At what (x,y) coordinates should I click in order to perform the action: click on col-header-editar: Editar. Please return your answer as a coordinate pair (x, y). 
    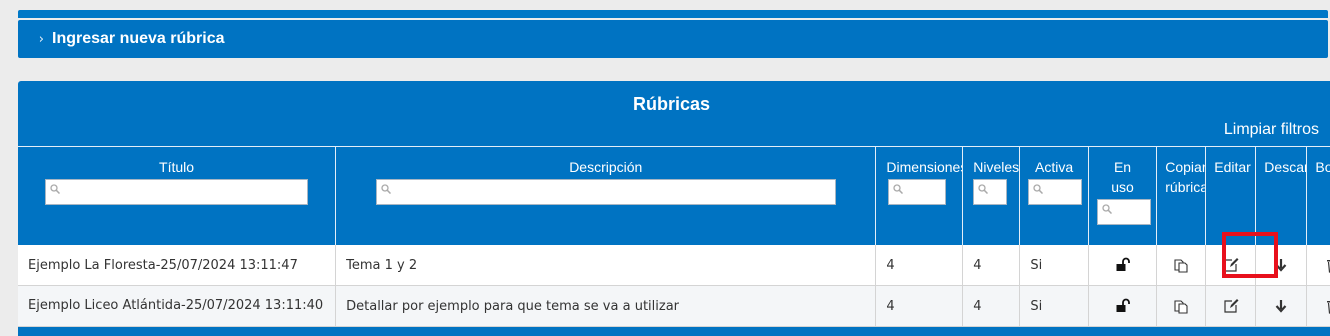
    Looking at the image, I should click on (1230, 195).